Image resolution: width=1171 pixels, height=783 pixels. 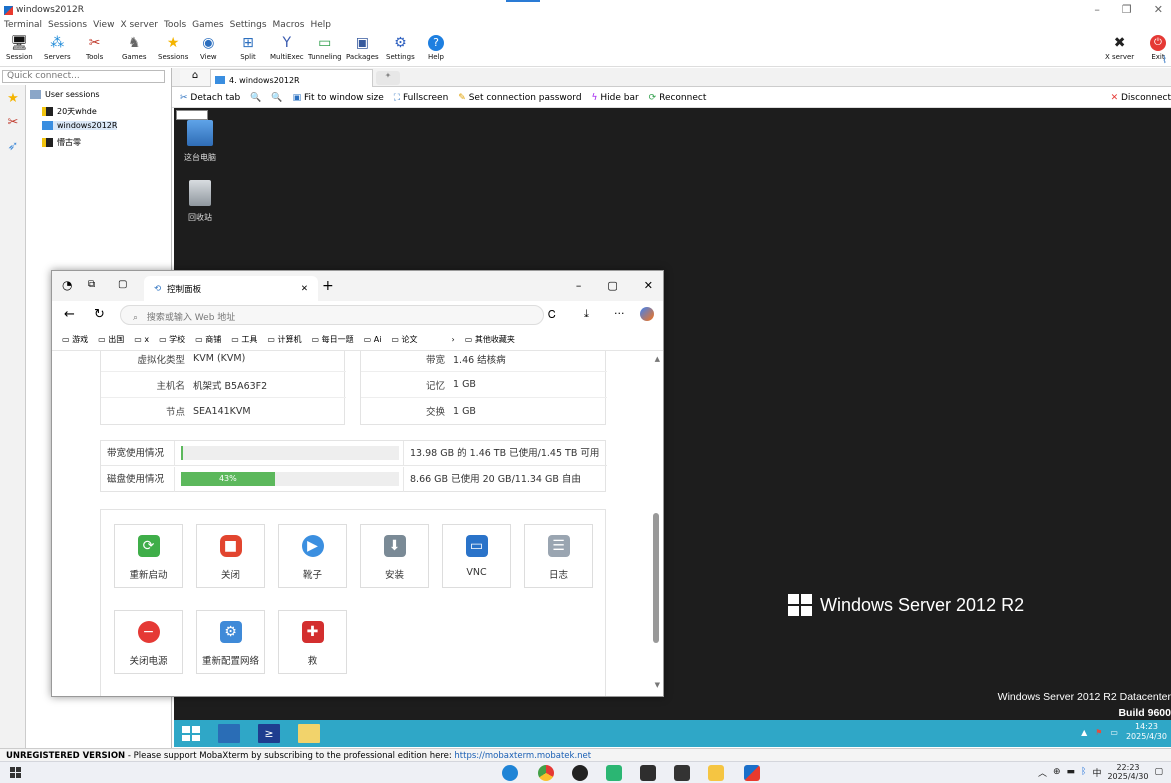 What do you see at coordinates (69, 314) in the screenshot?
I see `back-icon: ←` at bounding box center [69, 314].